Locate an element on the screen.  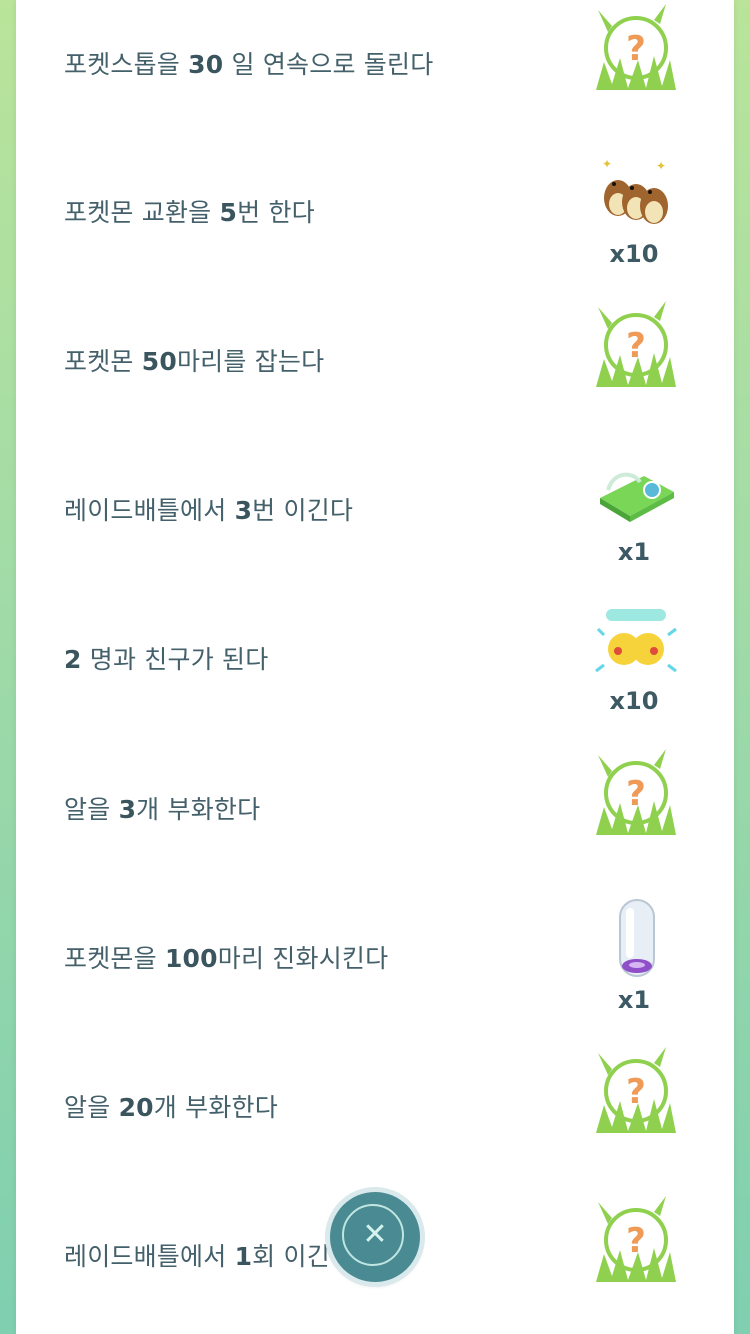
close-icon: ✕ is located at coordinates (373, 1235).